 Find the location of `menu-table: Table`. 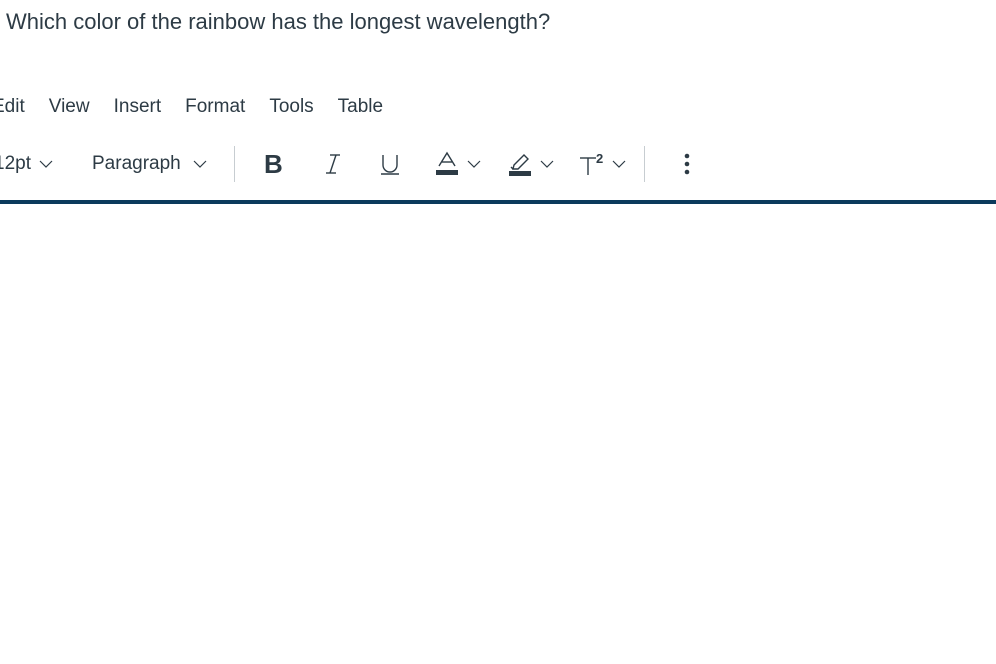

menu-table: Table is located at coordinates (360, 107).